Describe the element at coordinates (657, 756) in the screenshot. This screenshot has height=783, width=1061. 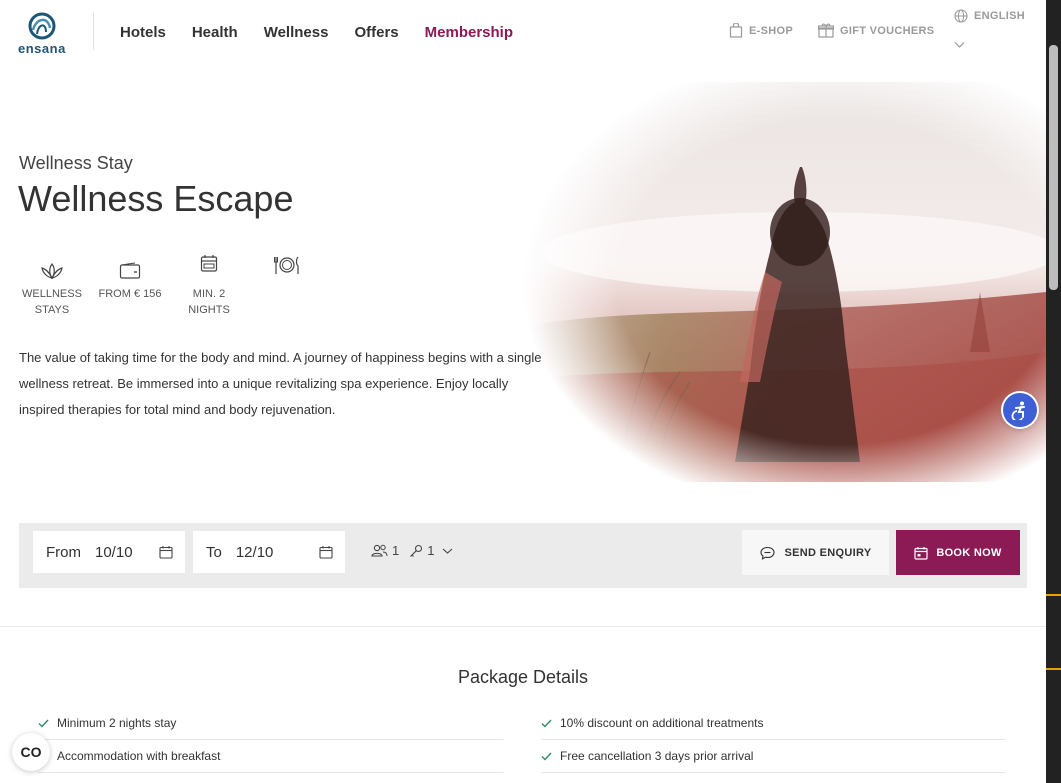
I see `package-item-text: Free cancellation 3 days prior arrival` at that location.